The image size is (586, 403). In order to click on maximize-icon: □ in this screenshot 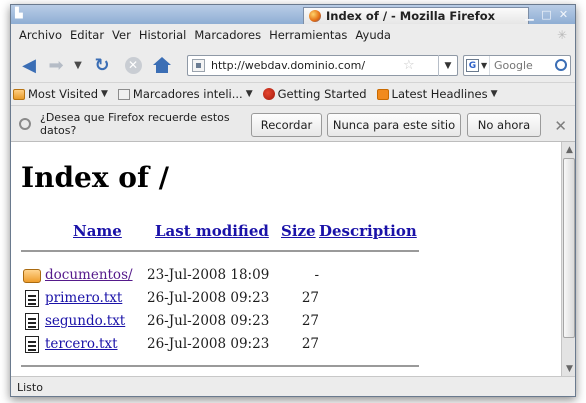, I will do `click(546, 14)`.